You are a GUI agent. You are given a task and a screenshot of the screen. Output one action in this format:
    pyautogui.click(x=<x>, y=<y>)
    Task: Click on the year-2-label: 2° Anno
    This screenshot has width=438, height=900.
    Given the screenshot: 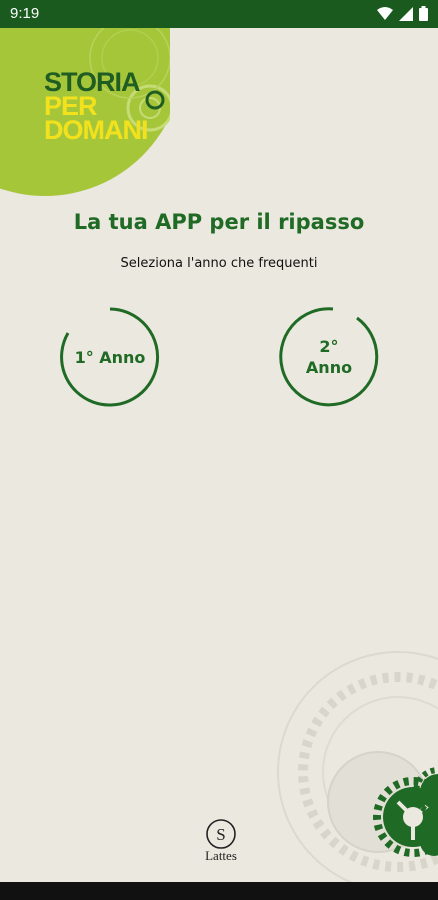 What is the action you would take?
    pyautogui.click(x=329, y=357)
    